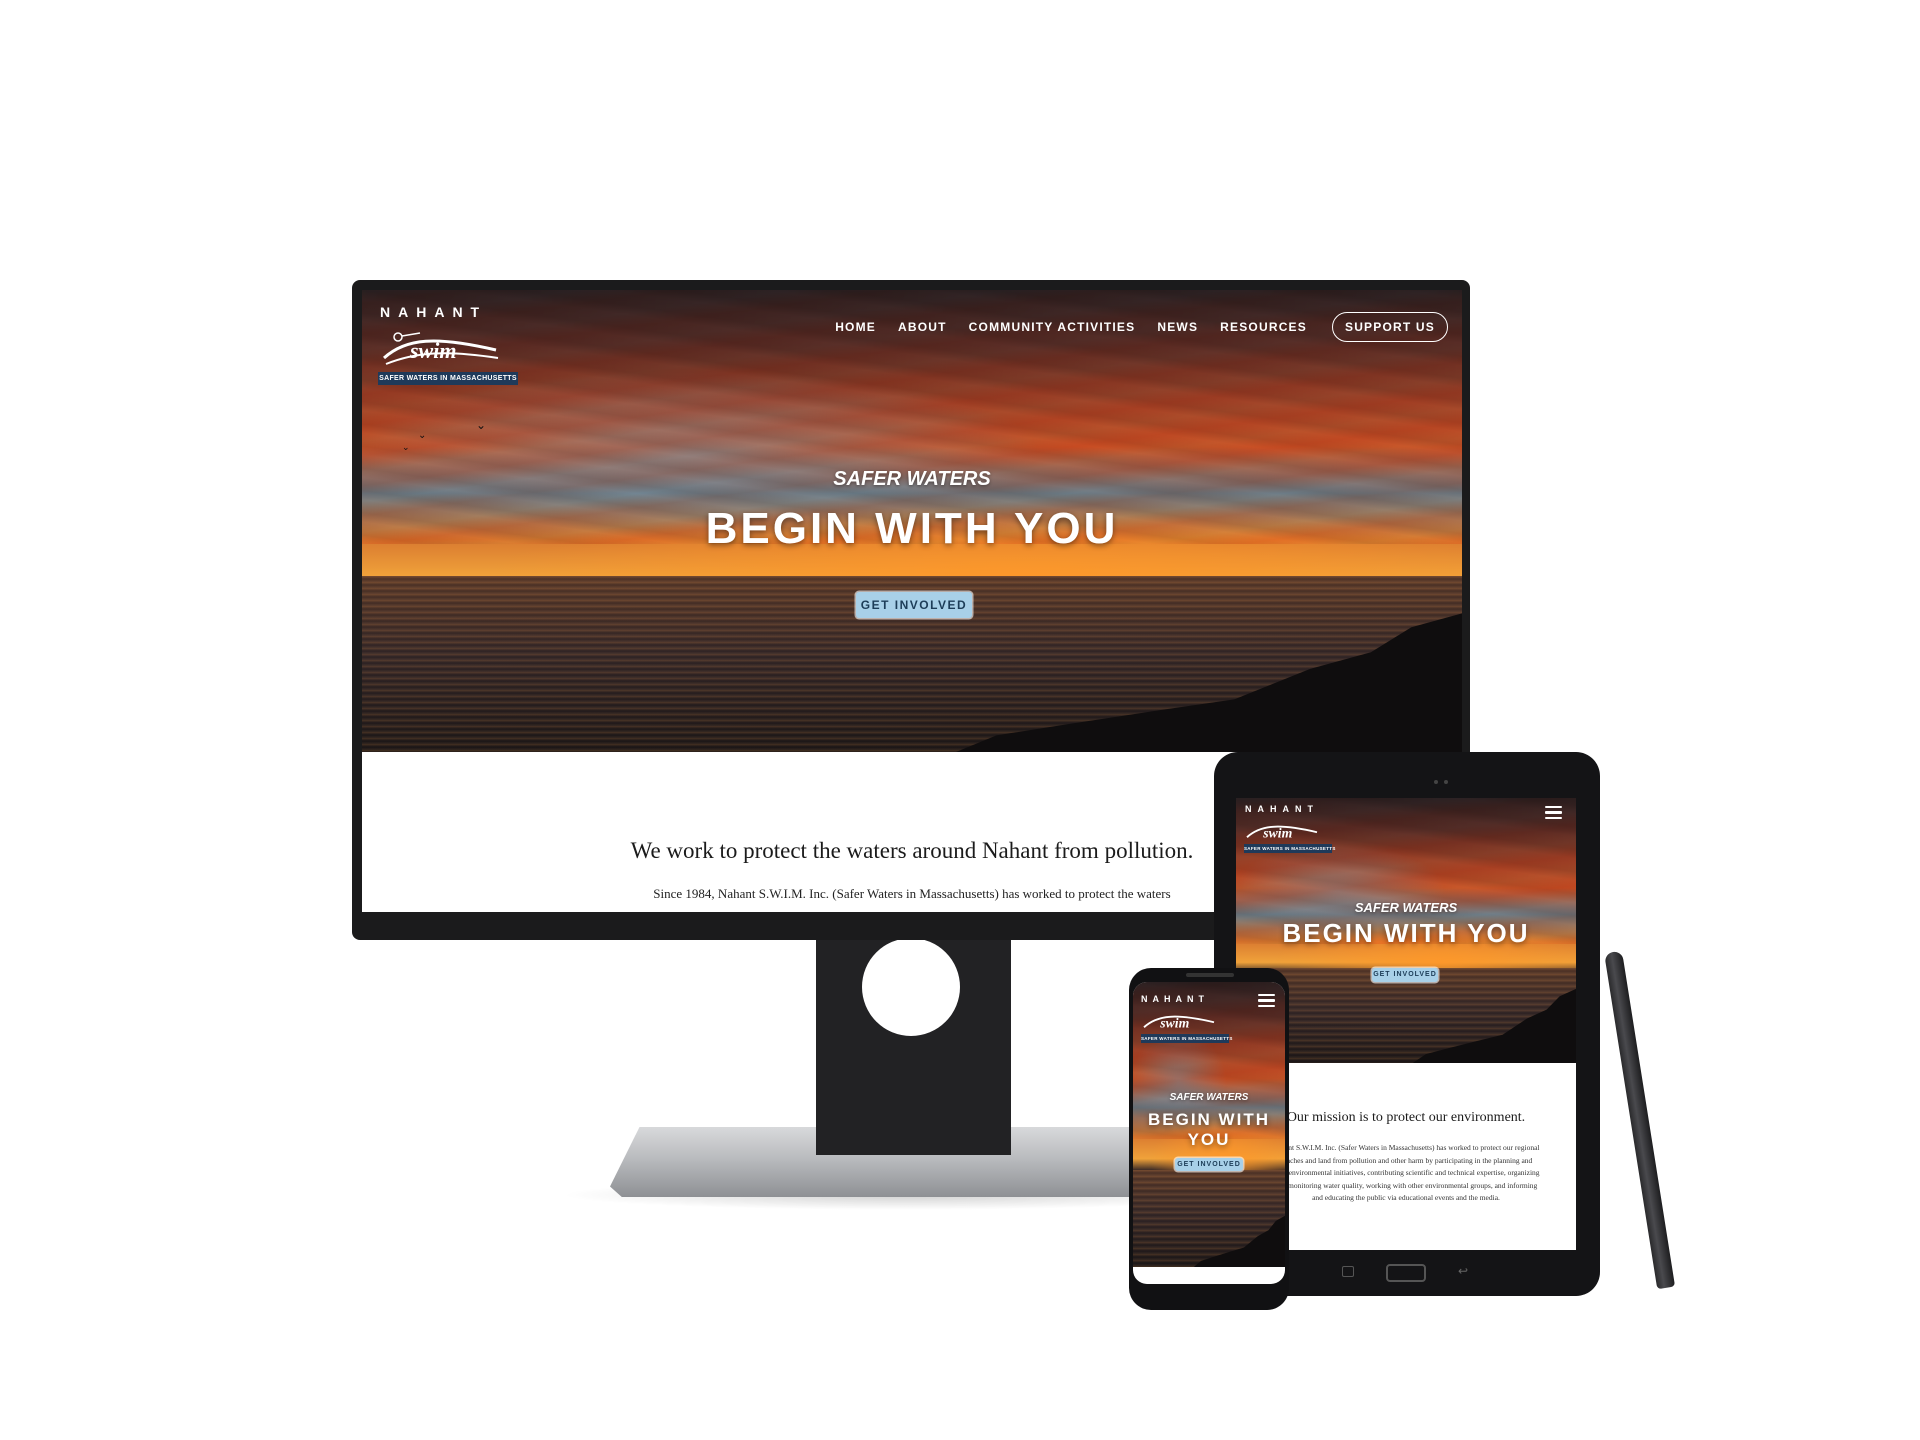 The image size is (1920, 1440). What do you see at coordinates (1209, 1139) in the screenshot?
I see `hero-title-line-2: YOU` at bounding box center [1209, 1139].